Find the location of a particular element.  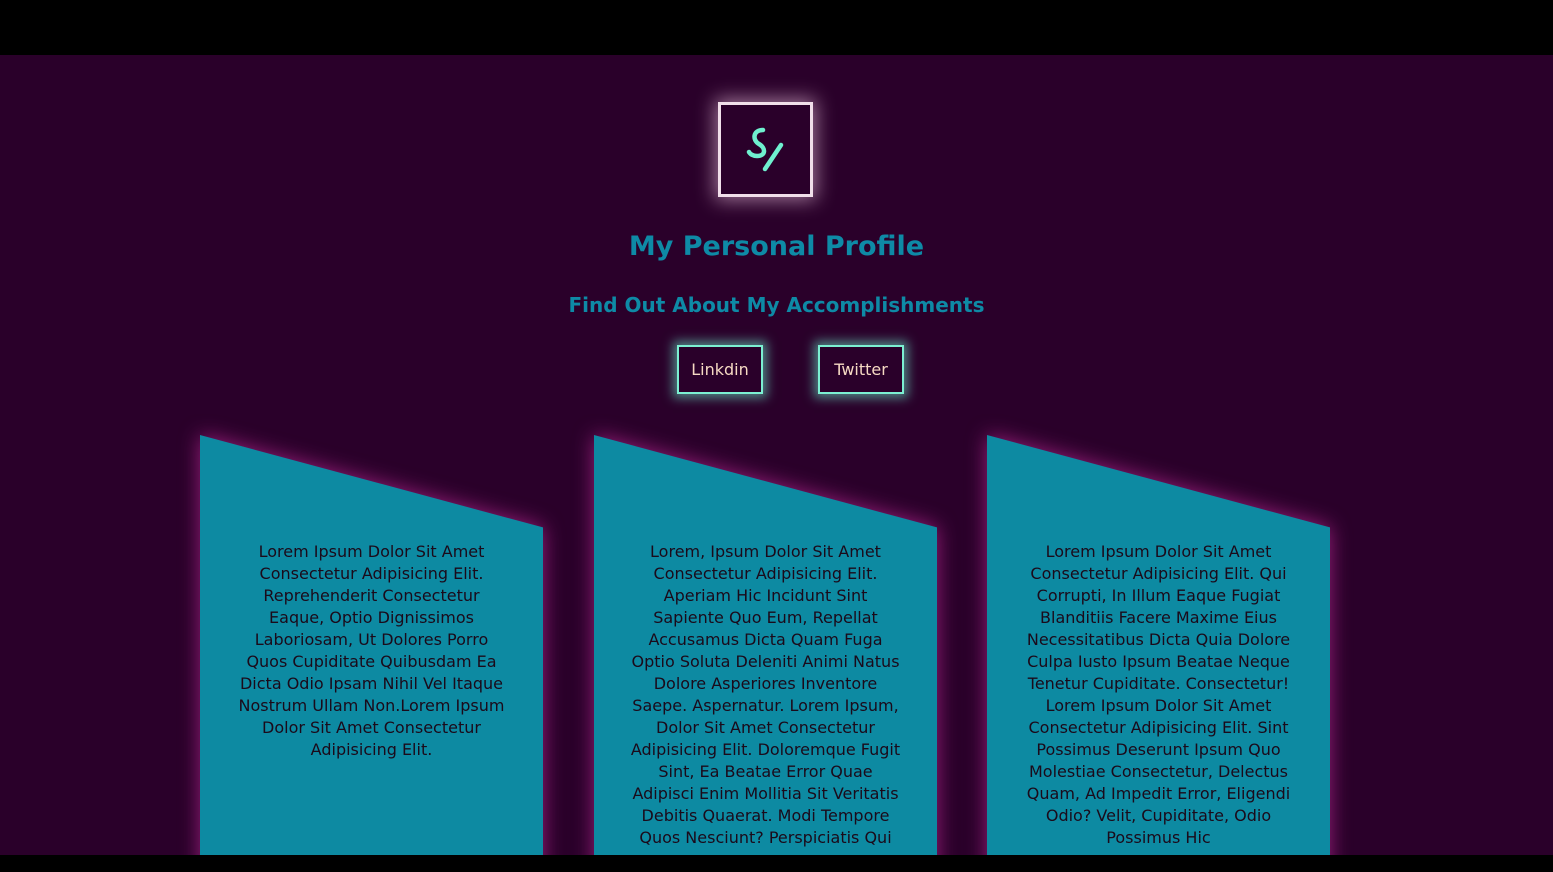

logo is located at coordinates (765, 149).